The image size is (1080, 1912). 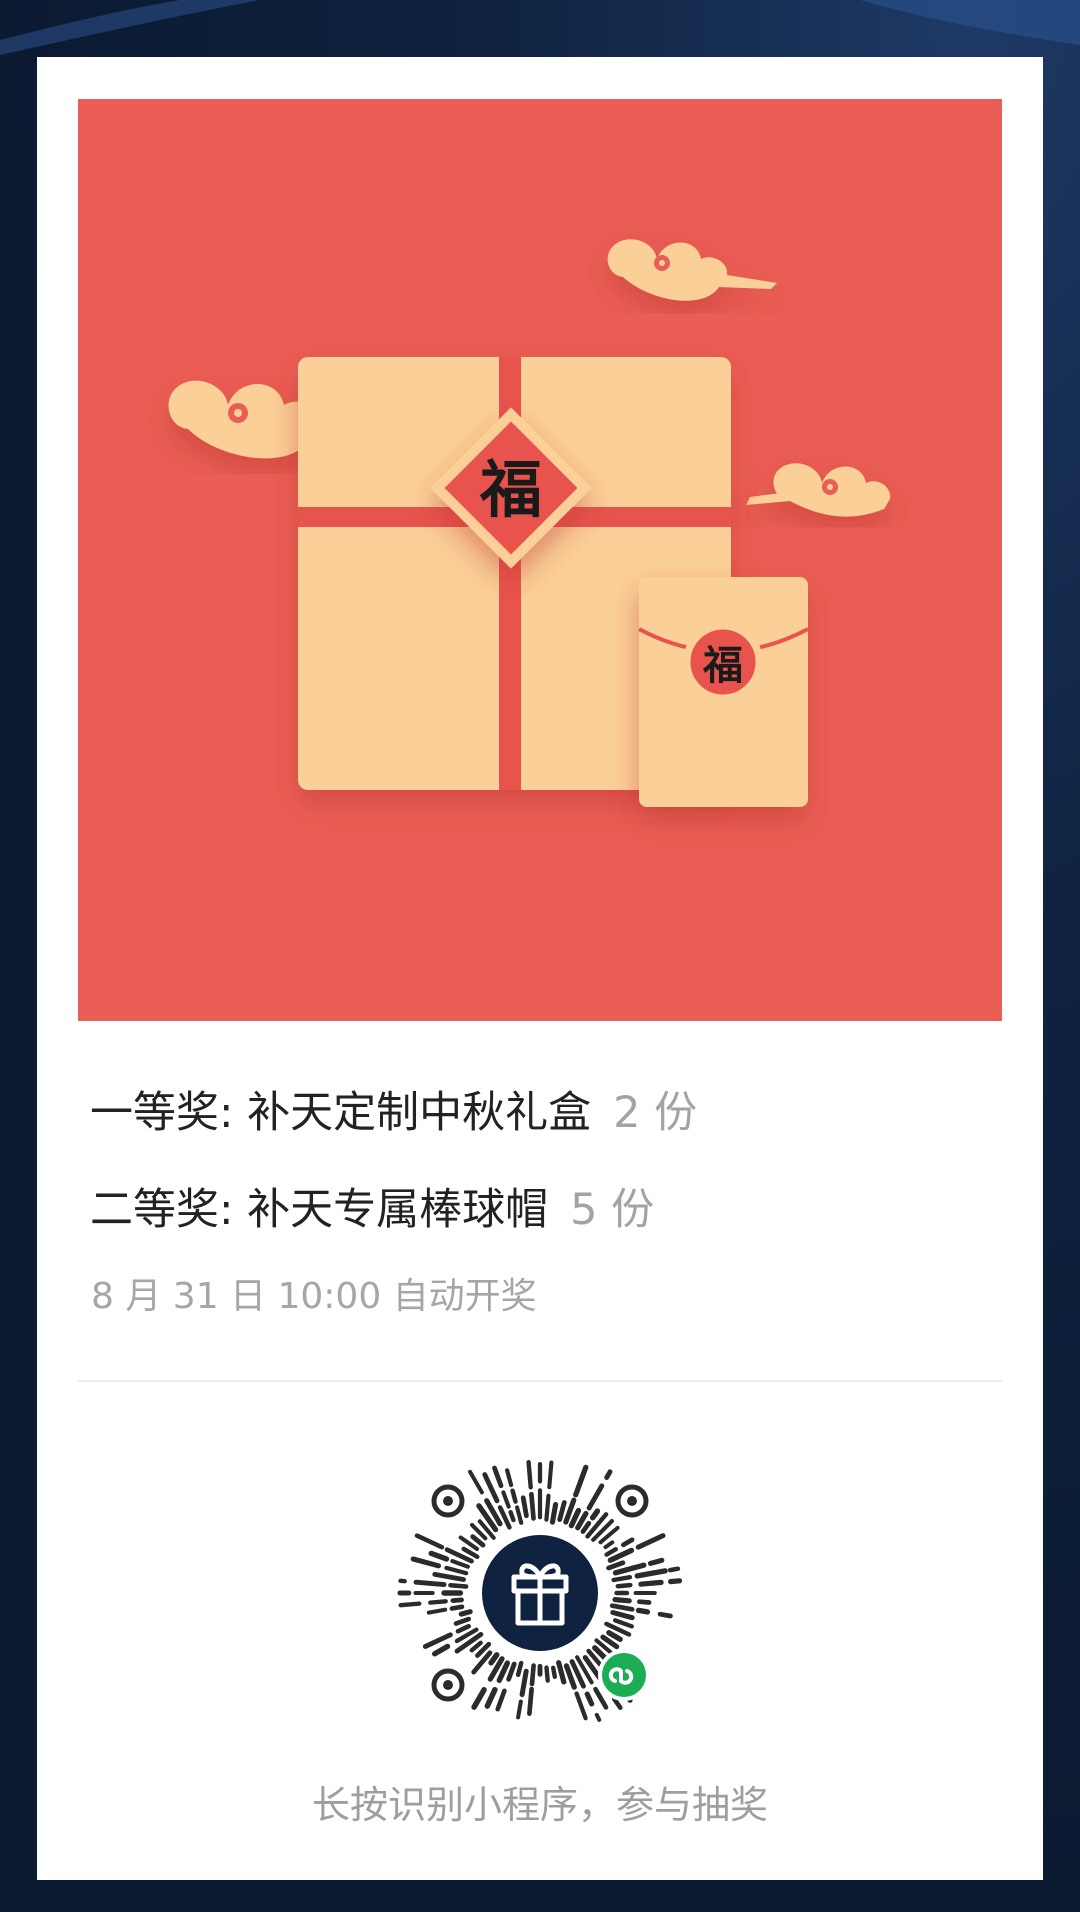 I want to click on first-prize: 一等奖: 补天定制中秋礼盒 2 份, so click(x=393, y=1113).